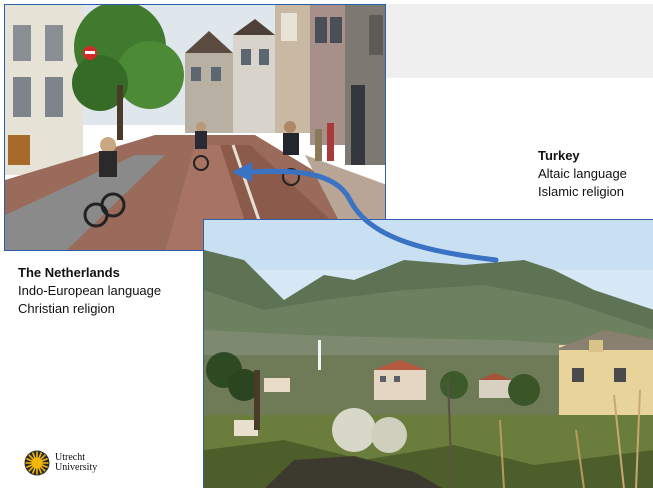 Image resolution: width=653 pixels, height=488 pixels. What do you see at coordinates (76, 467) in the screenshot?
I see `logo-line-2: University` at bounding box center [76, 467].